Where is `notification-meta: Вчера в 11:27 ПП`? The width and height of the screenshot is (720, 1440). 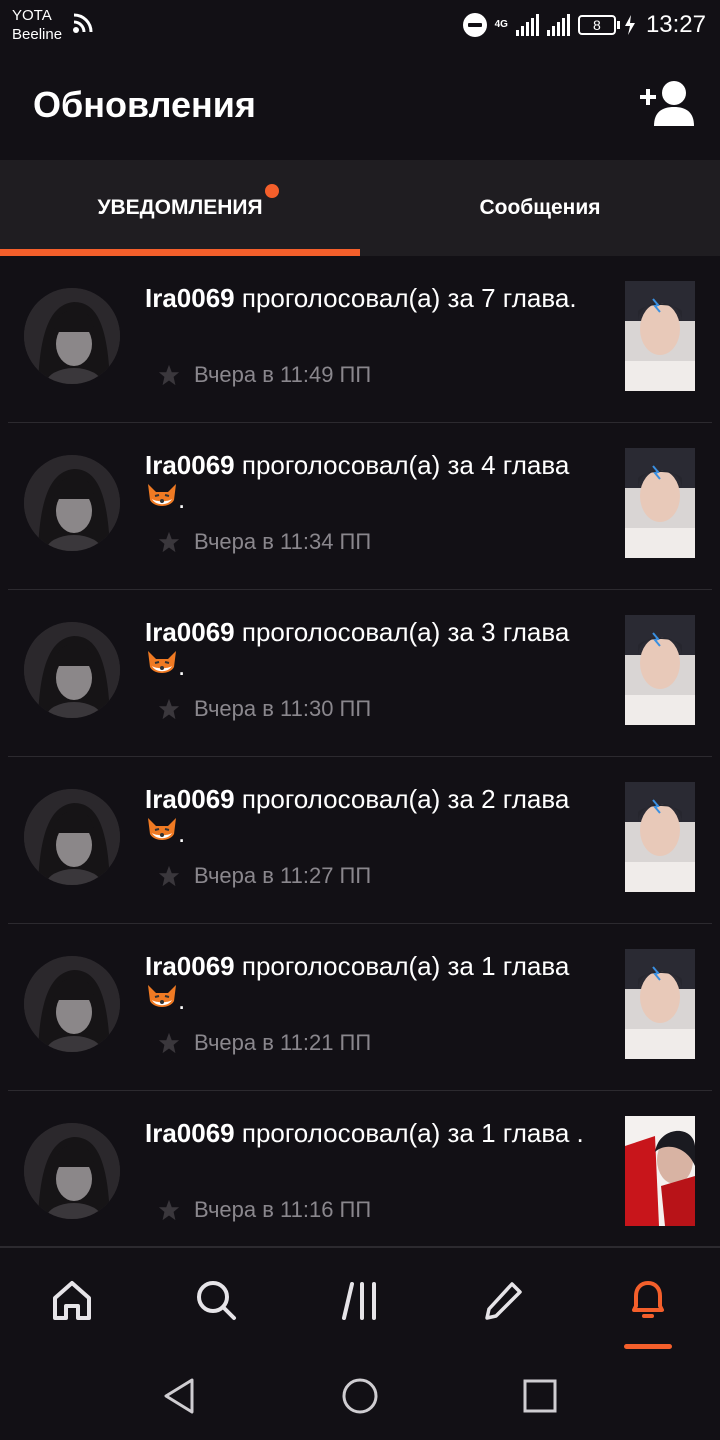 notification-meta: Вчера в 11:27 ПП is located at coordinates (264, 876).